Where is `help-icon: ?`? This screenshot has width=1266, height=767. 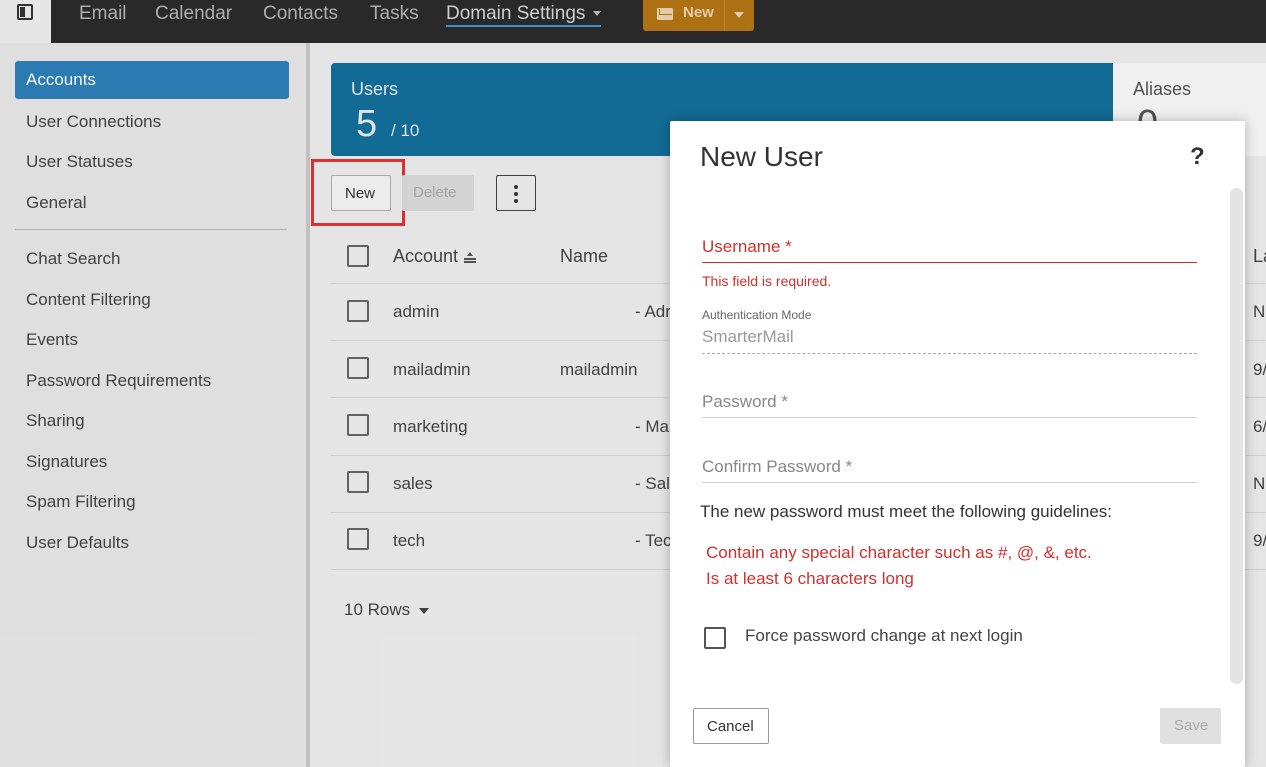 help-icon: ? is located at coordinates (1197, 157).